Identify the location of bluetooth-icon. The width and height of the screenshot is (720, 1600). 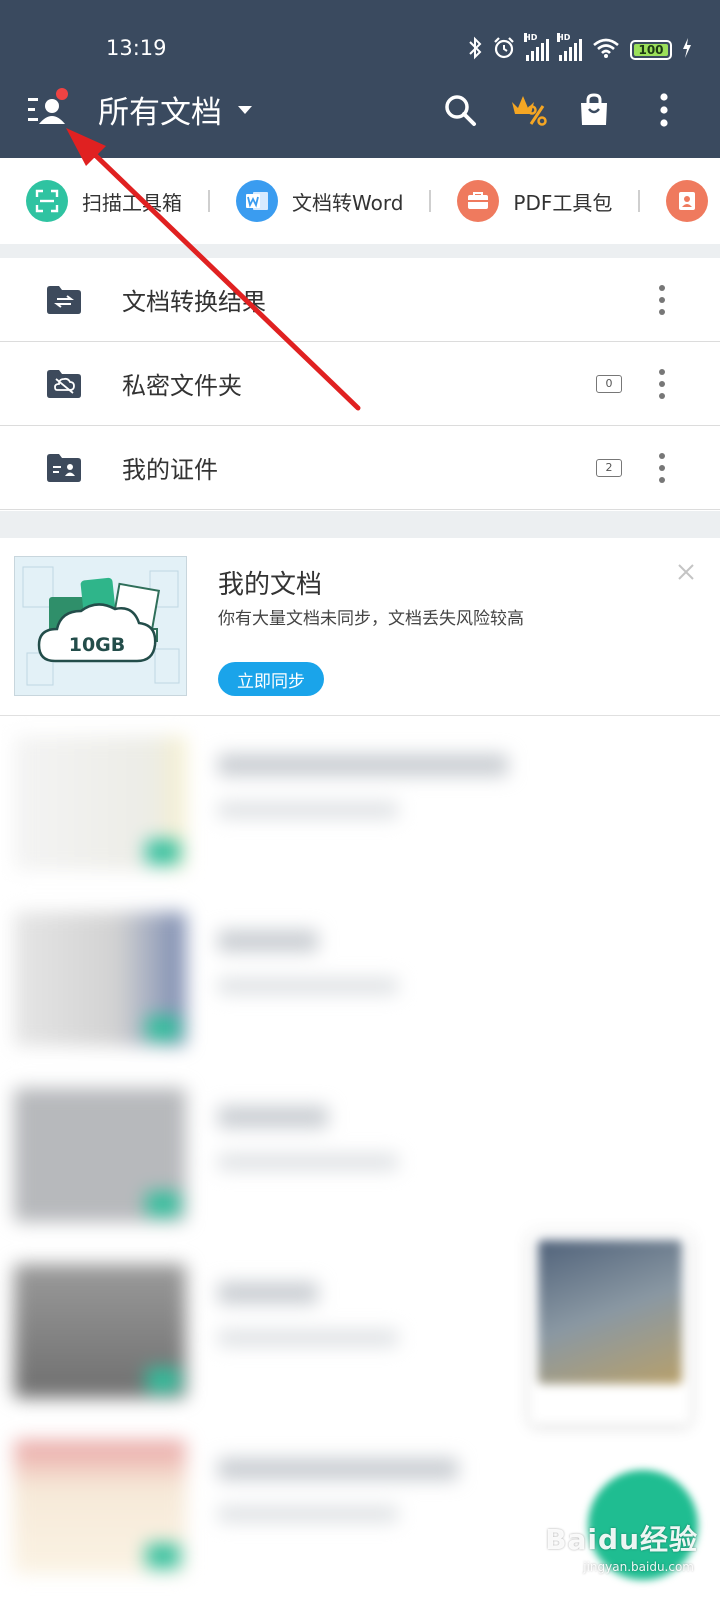
(475, 50).